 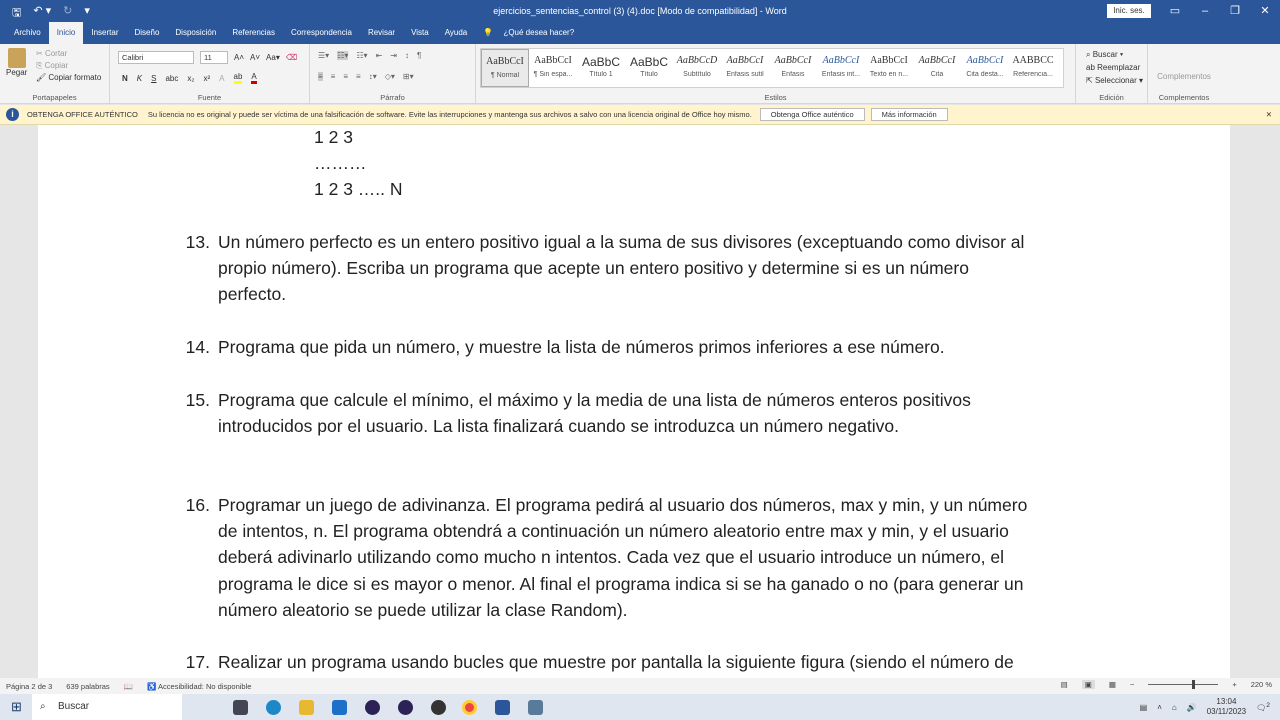 What do you see at coordinates (1192, 707) in the screenshot?
I see `volume-icon: 🔊` at bounding box center [1192, 707].